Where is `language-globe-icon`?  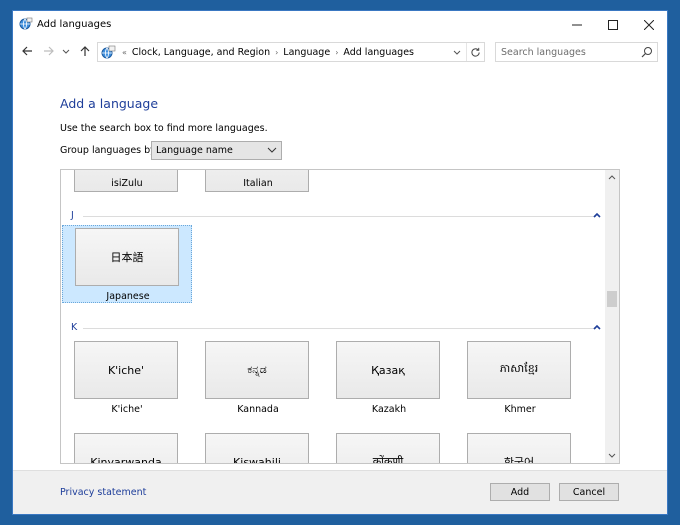 language-globe-icon is located at coordinates (26, 23).